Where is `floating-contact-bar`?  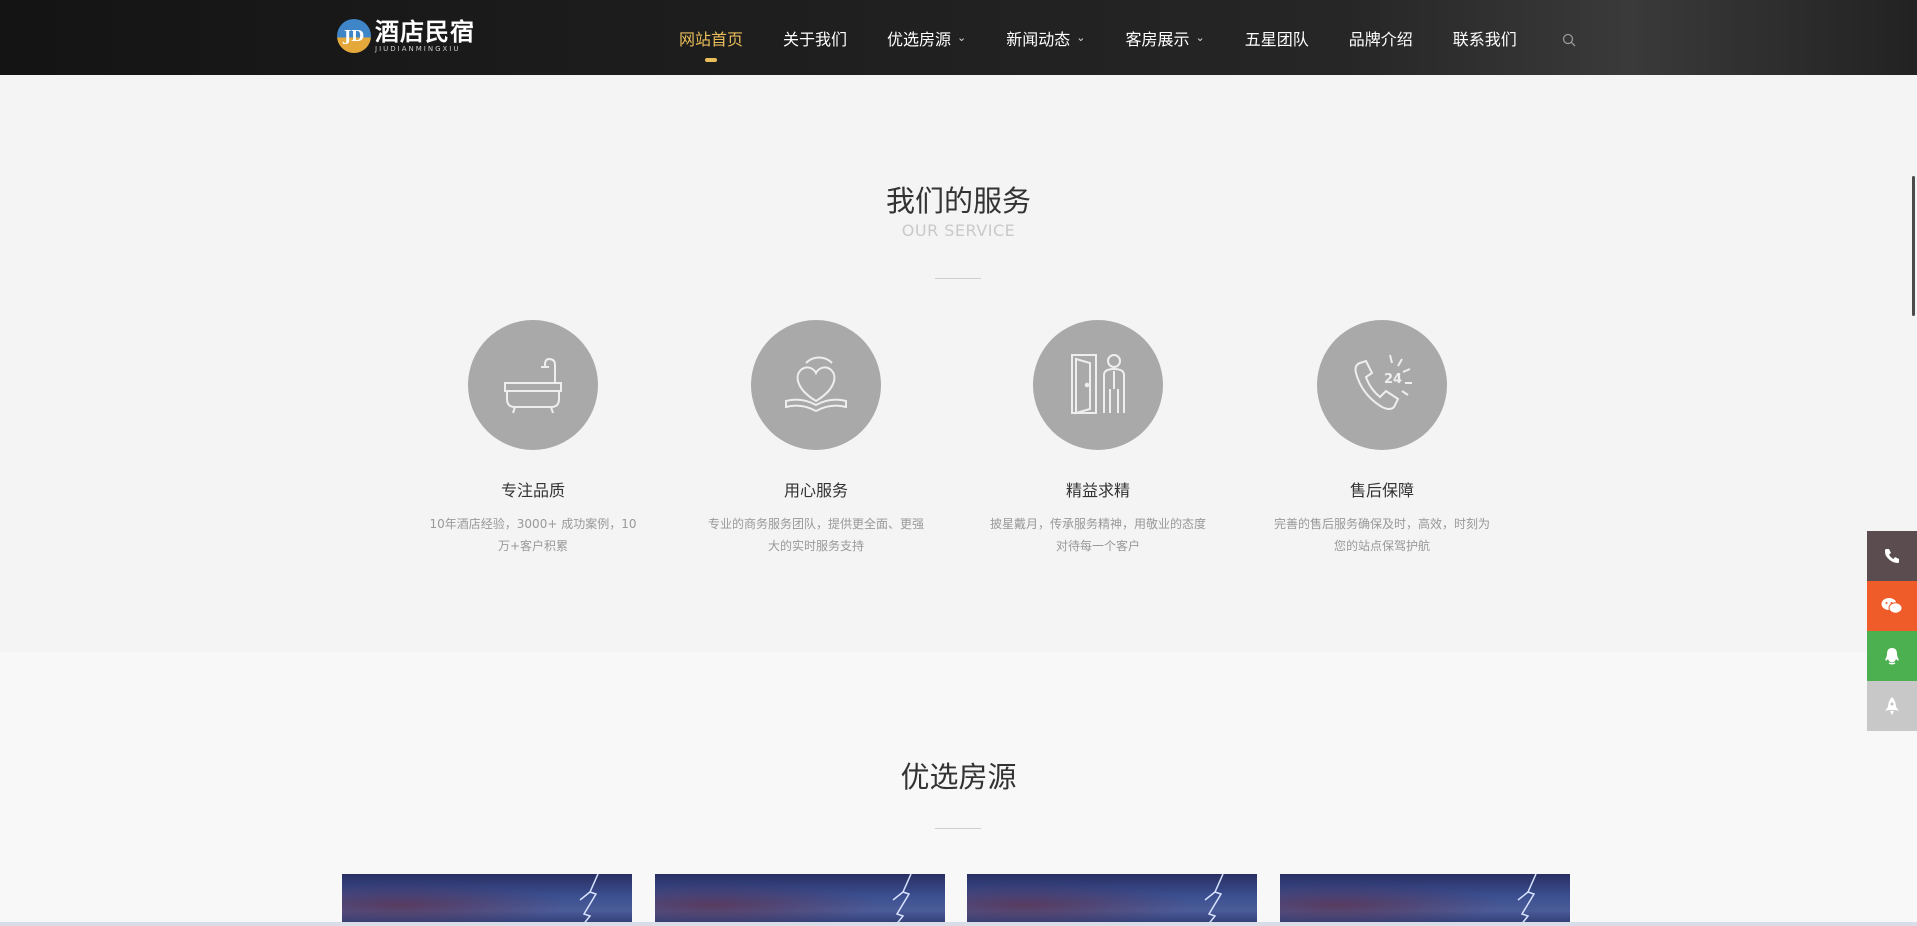 floating-contact-bar is located at coordinates (1892, 631).